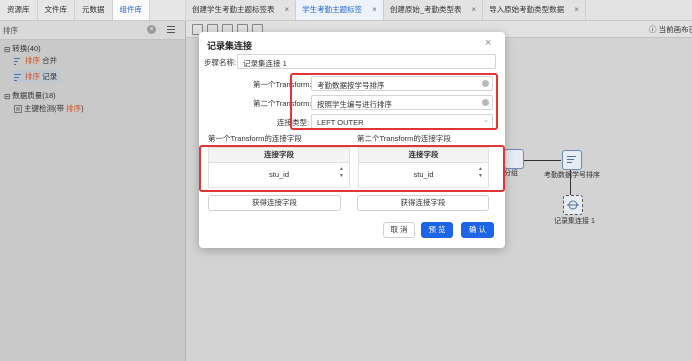 The image size is (692, 361). I want to click on tab-label: 创建学生考勤主题标签表, so click(233, 9).